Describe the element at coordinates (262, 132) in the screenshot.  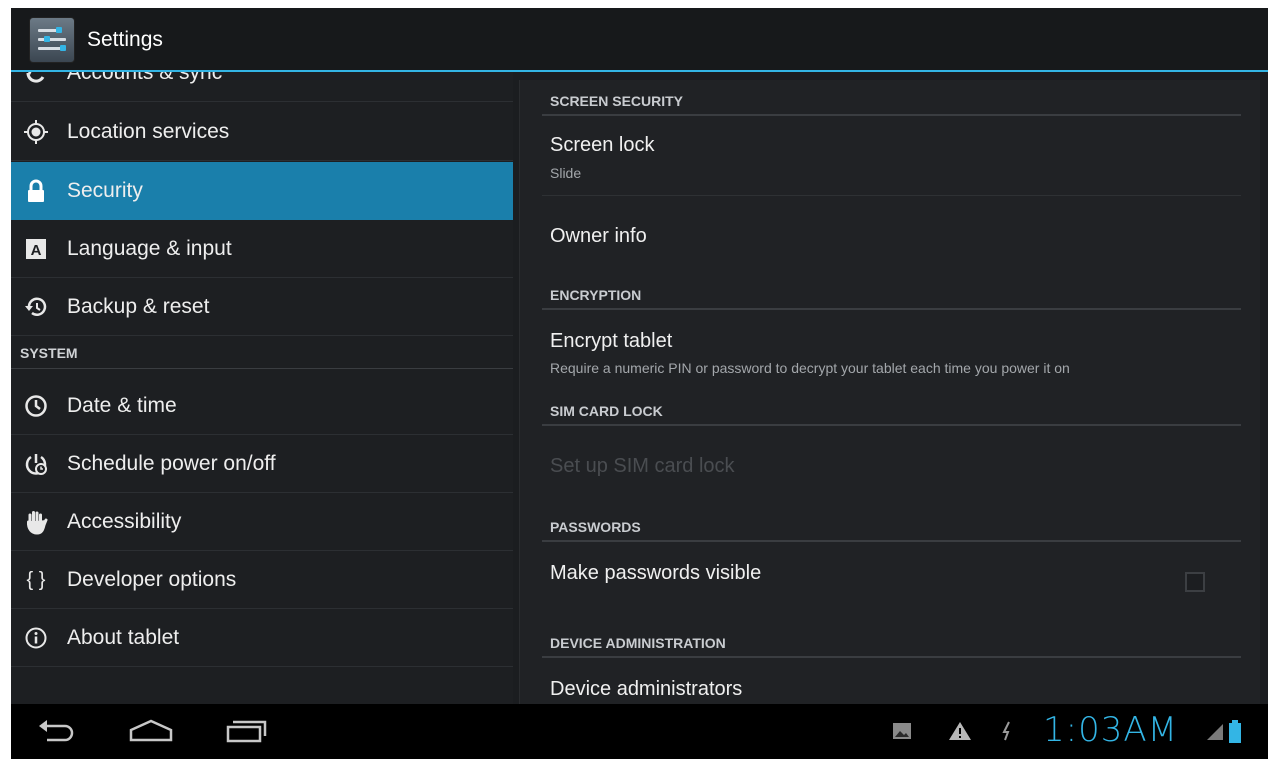
I see `sidebar-item-location-services: Location services` at that location.